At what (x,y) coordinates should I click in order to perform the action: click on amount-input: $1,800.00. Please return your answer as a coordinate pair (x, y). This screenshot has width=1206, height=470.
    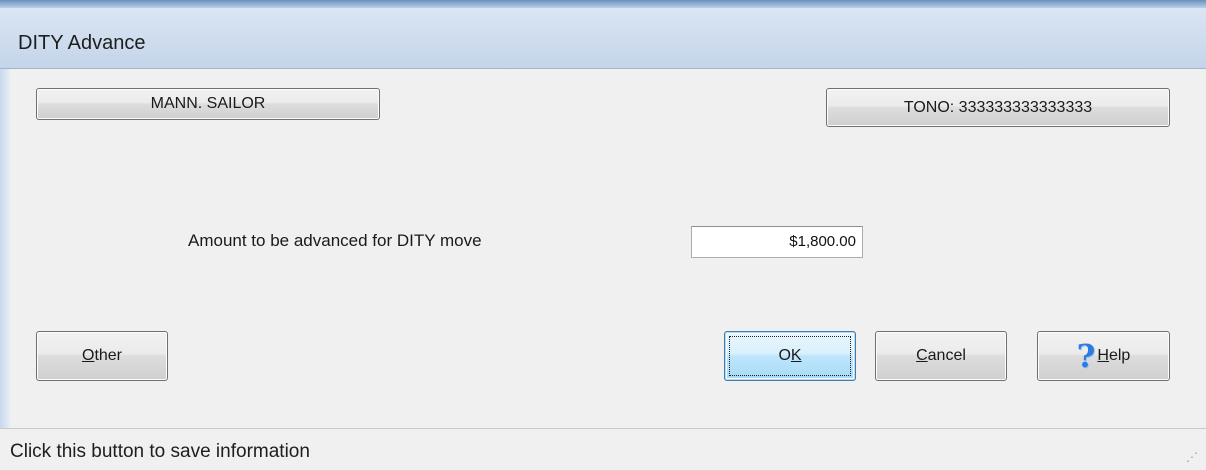
    Looking at the image, I should click on (777, 242).